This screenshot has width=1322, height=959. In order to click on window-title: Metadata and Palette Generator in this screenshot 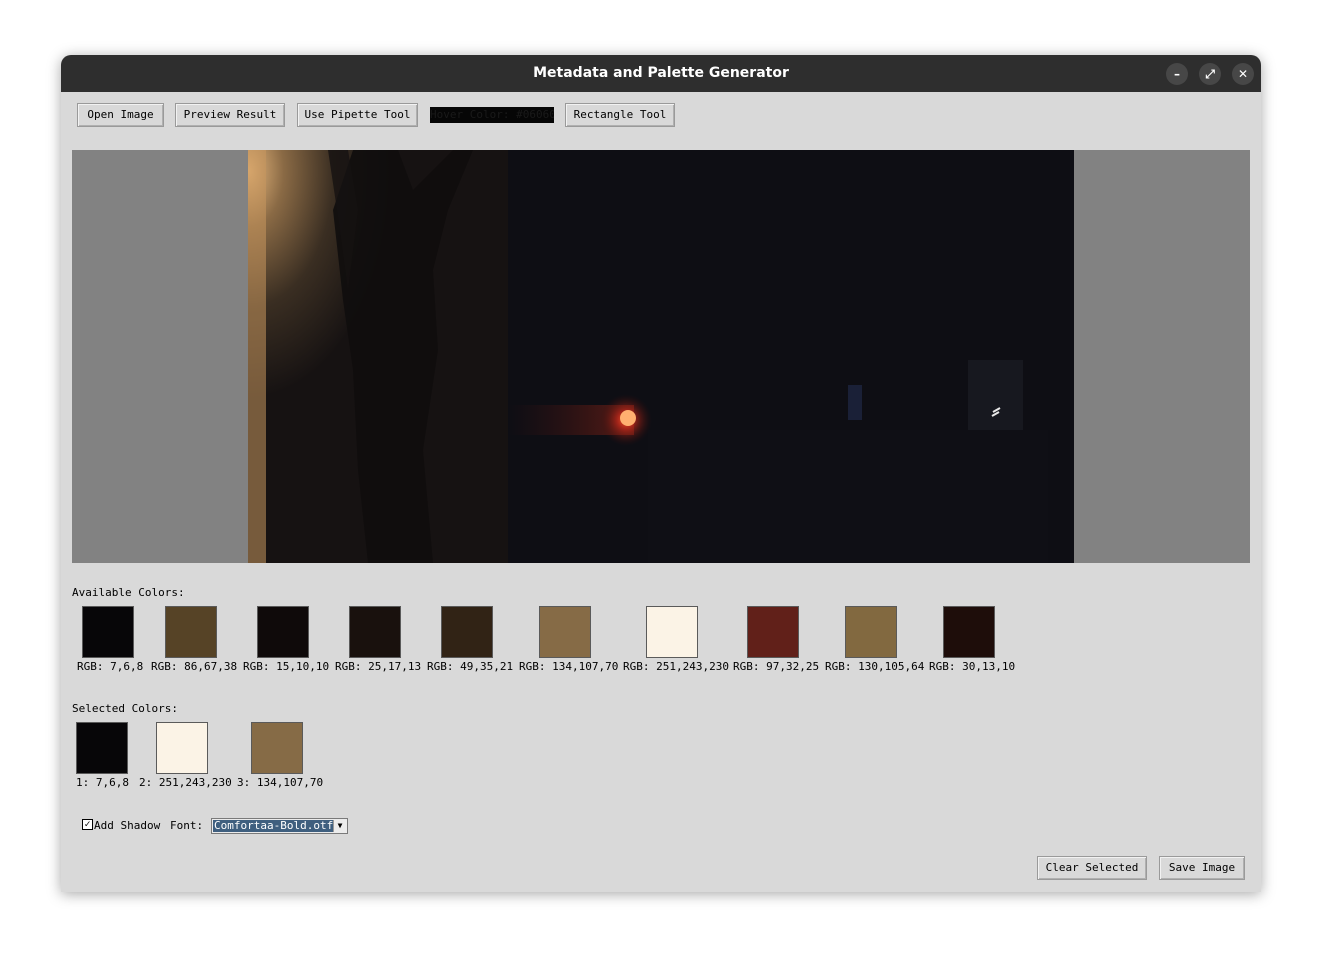, I will do `click(661, 73)`.